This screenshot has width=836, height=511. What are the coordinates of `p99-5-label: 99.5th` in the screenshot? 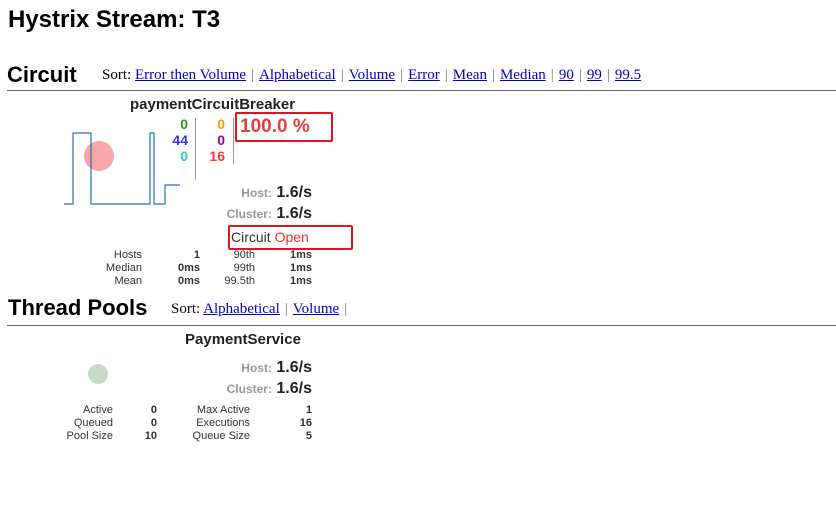 It's located at (239, 281).